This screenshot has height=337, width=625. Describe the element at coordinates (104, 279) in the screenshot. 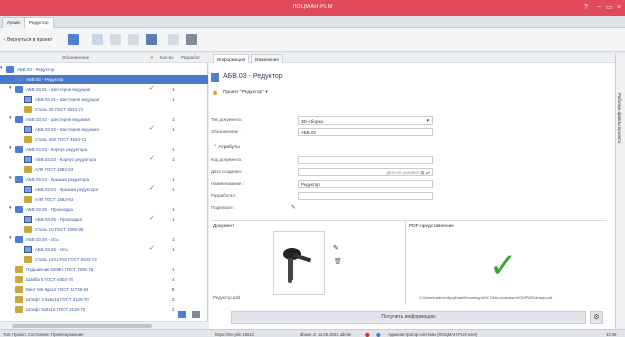

I see `tree-row: Шайба 5 ГОСТ 6402-70 4` at that location.